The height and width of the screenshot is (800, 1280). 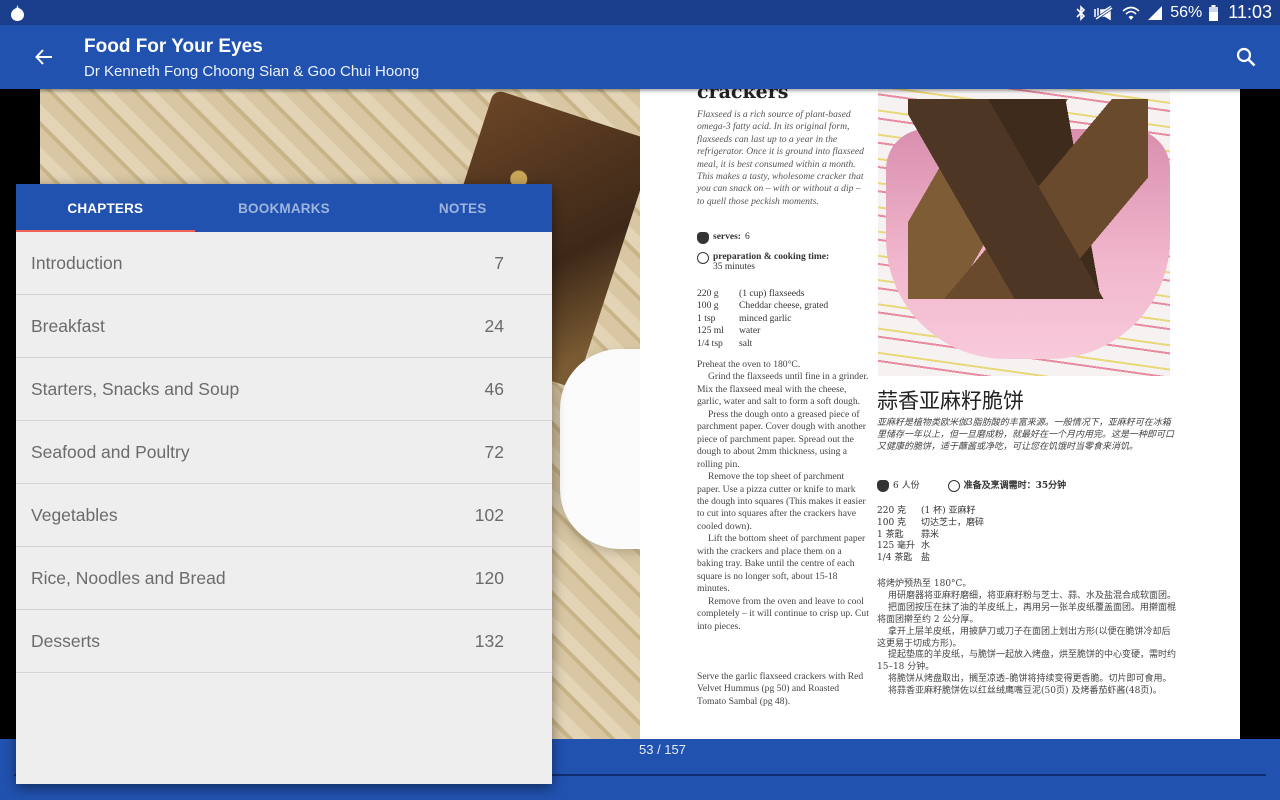 I want to click on chapter-title: Starters, Snacks and Soup, so click(x=135, y=388).